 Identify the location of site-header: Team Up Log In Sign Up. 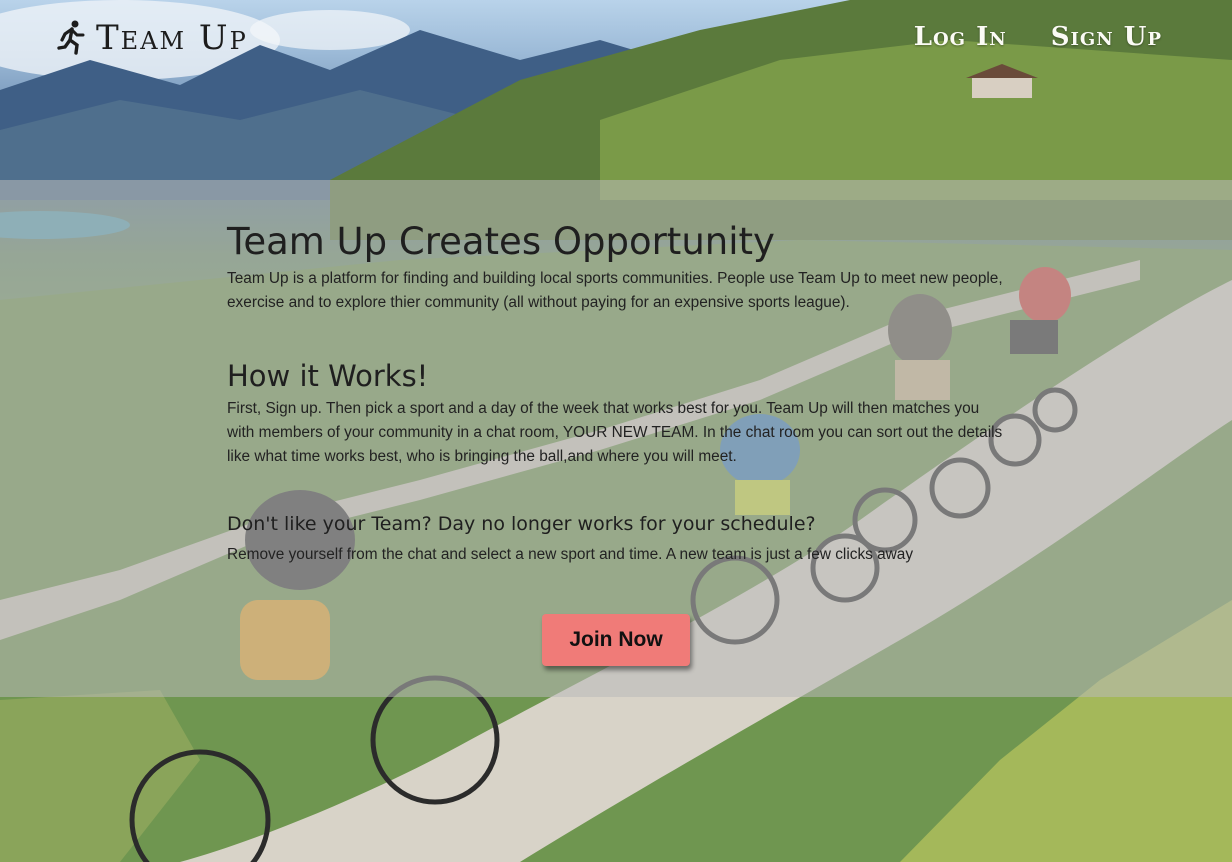
(616, 40).